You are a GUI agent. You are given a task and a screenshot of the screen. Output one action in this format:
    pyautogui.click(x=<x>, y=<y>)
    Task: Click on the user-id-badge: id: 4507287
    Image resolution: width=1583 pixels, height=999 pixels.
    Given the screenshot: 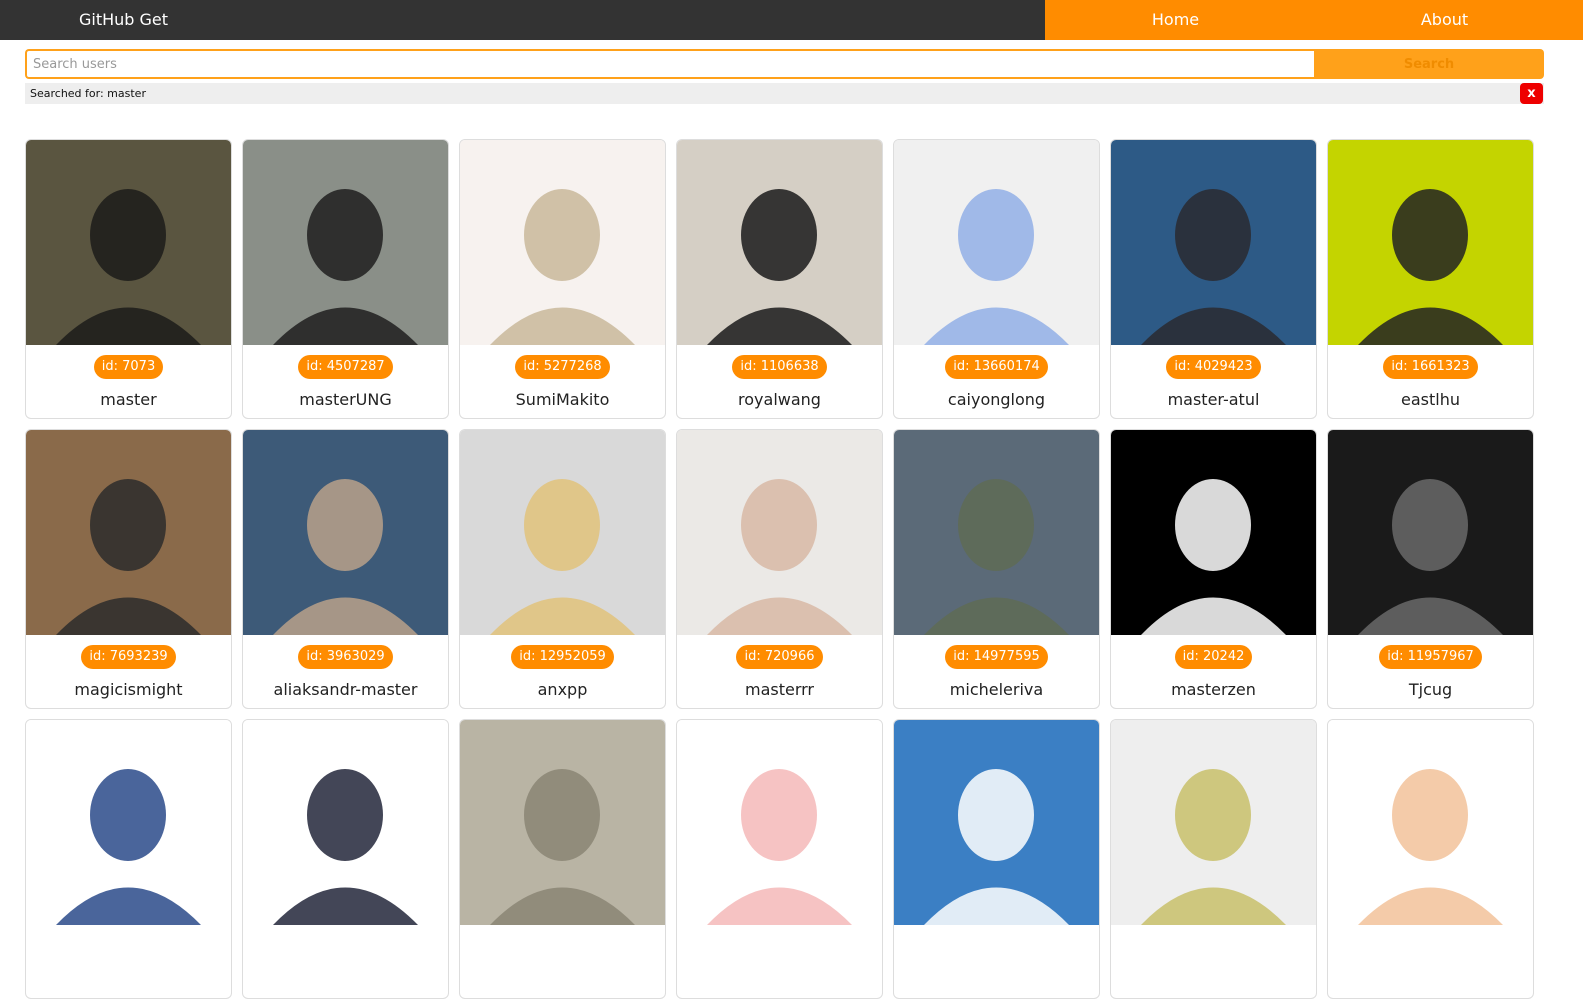 What is the action you would take?
    pyautogui.click(x=345, y=367)
    